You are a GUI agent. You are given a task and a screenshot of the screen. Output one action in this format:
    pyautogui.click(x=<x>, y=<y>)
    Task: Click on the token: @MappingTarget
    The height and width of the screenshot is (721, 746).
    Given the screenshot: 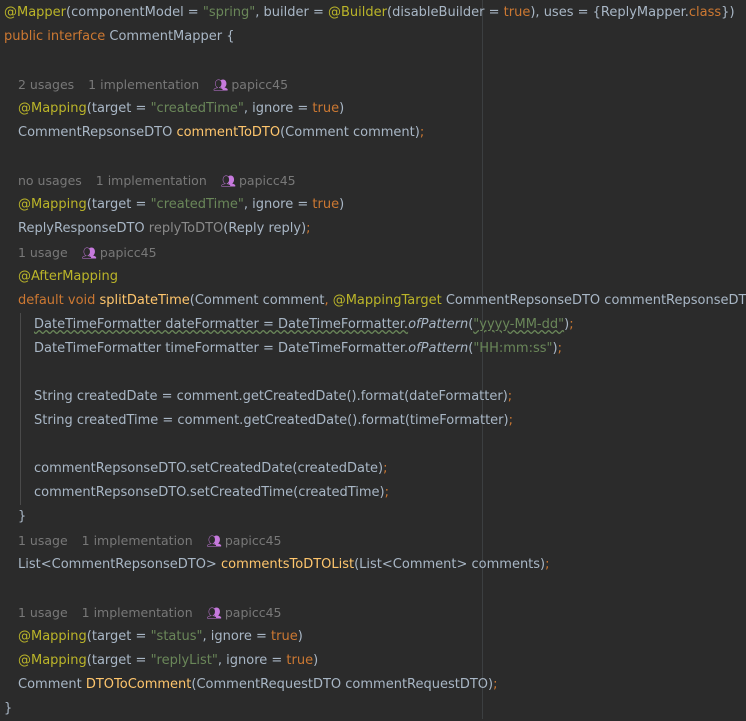 What is the action you would take?
    pyautogui.click(x=387, y=300)
    